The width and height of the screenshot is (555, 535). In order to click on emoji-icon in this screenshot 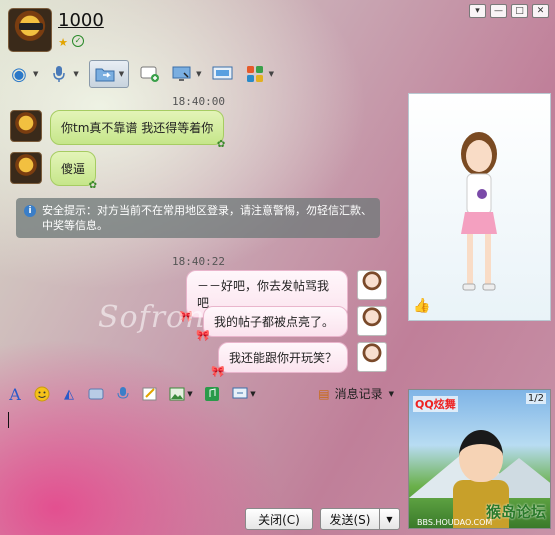, I will do `click(42, 394)`.